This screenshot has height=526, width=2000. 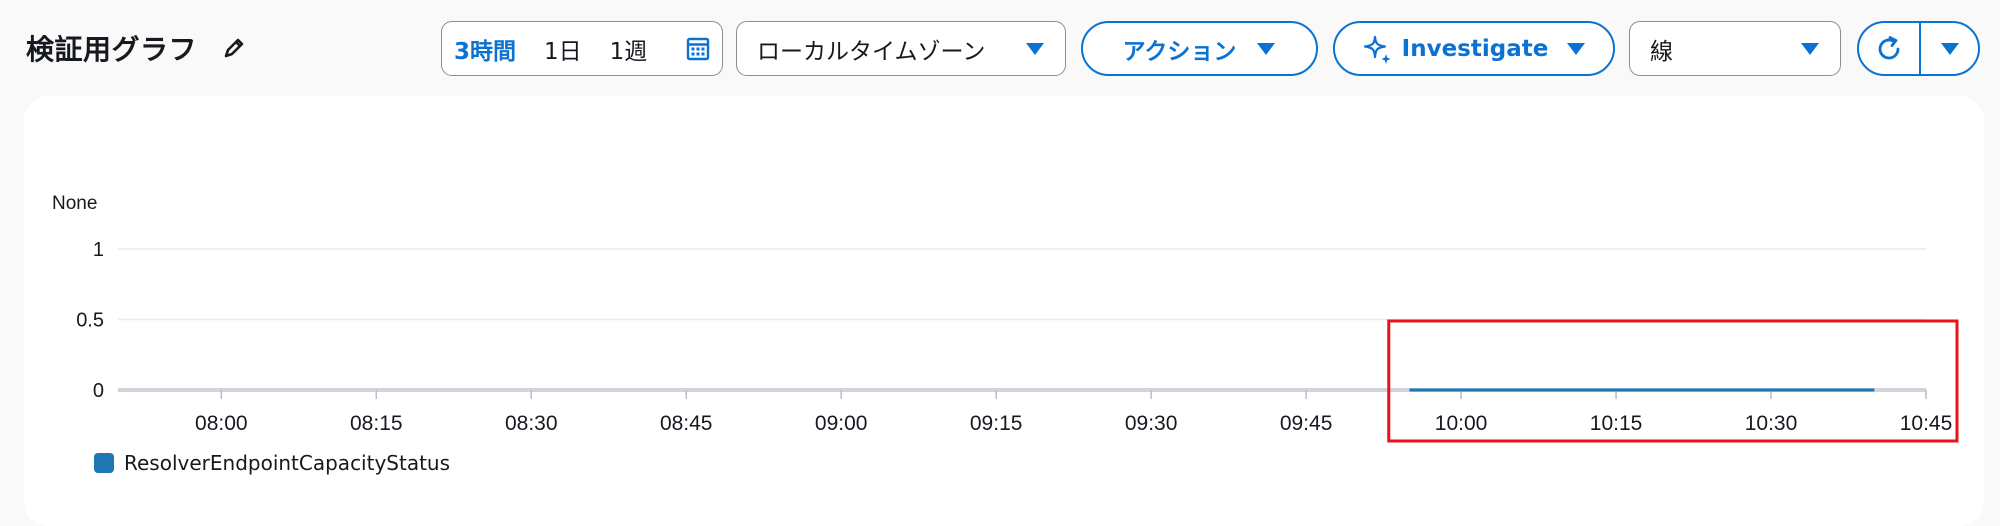 I want to click on x-tick-label: 10:45, so click(x=1926, y=423).